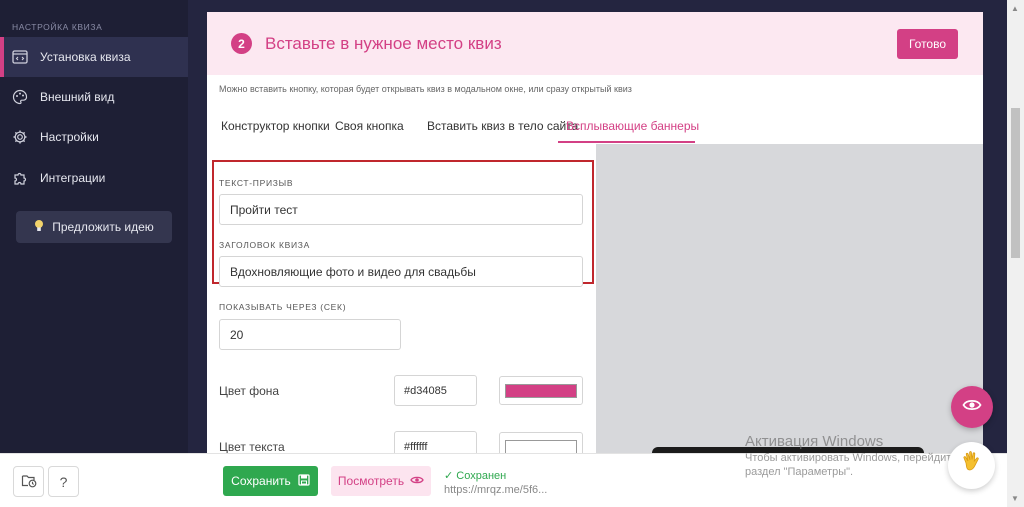 This screenshot has height=507, width=1024. I want to click on saved-status: ✓ Сохранен, so click(475, 476).